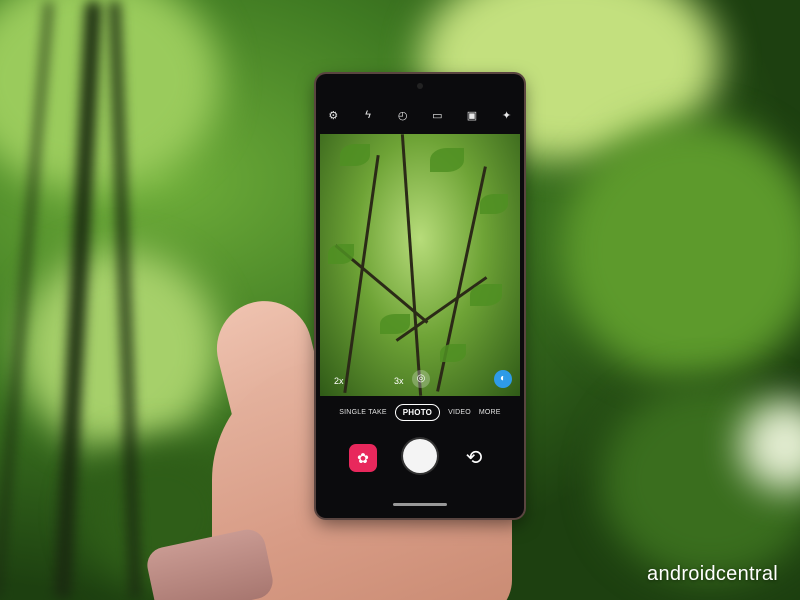 Image resolution: width=800 pixels, height=600 pixels. What do you see at coordinates (503, 379) in the screenshot?
I see `scene-optimizer-icon: ◐` at bounding box center [503, 379].